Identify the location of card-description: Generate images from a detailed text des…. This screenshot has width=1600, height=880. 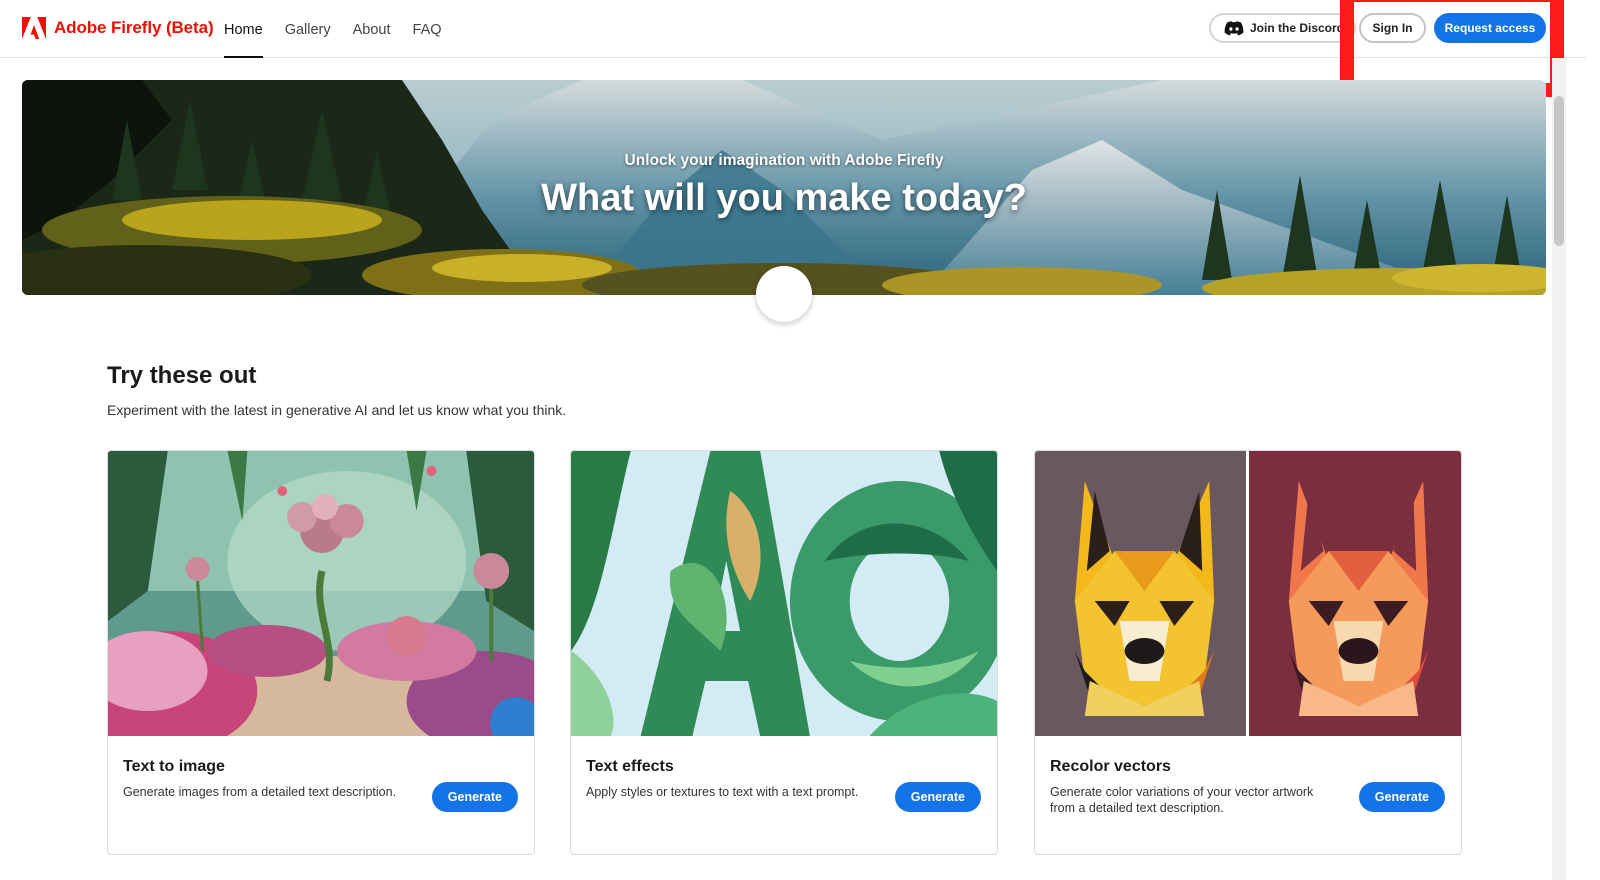
(260, 792).